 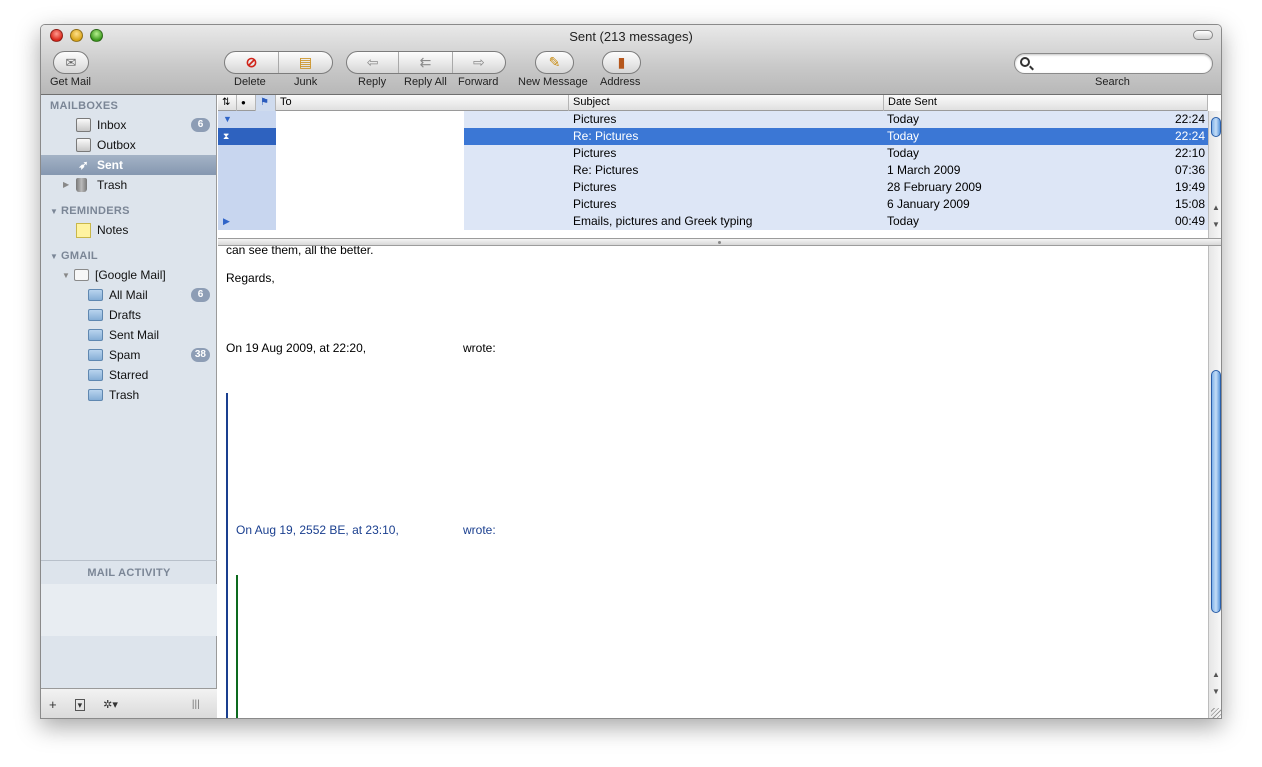 I want to click on get-mail-button: ✉, so click(x=71, y=62).